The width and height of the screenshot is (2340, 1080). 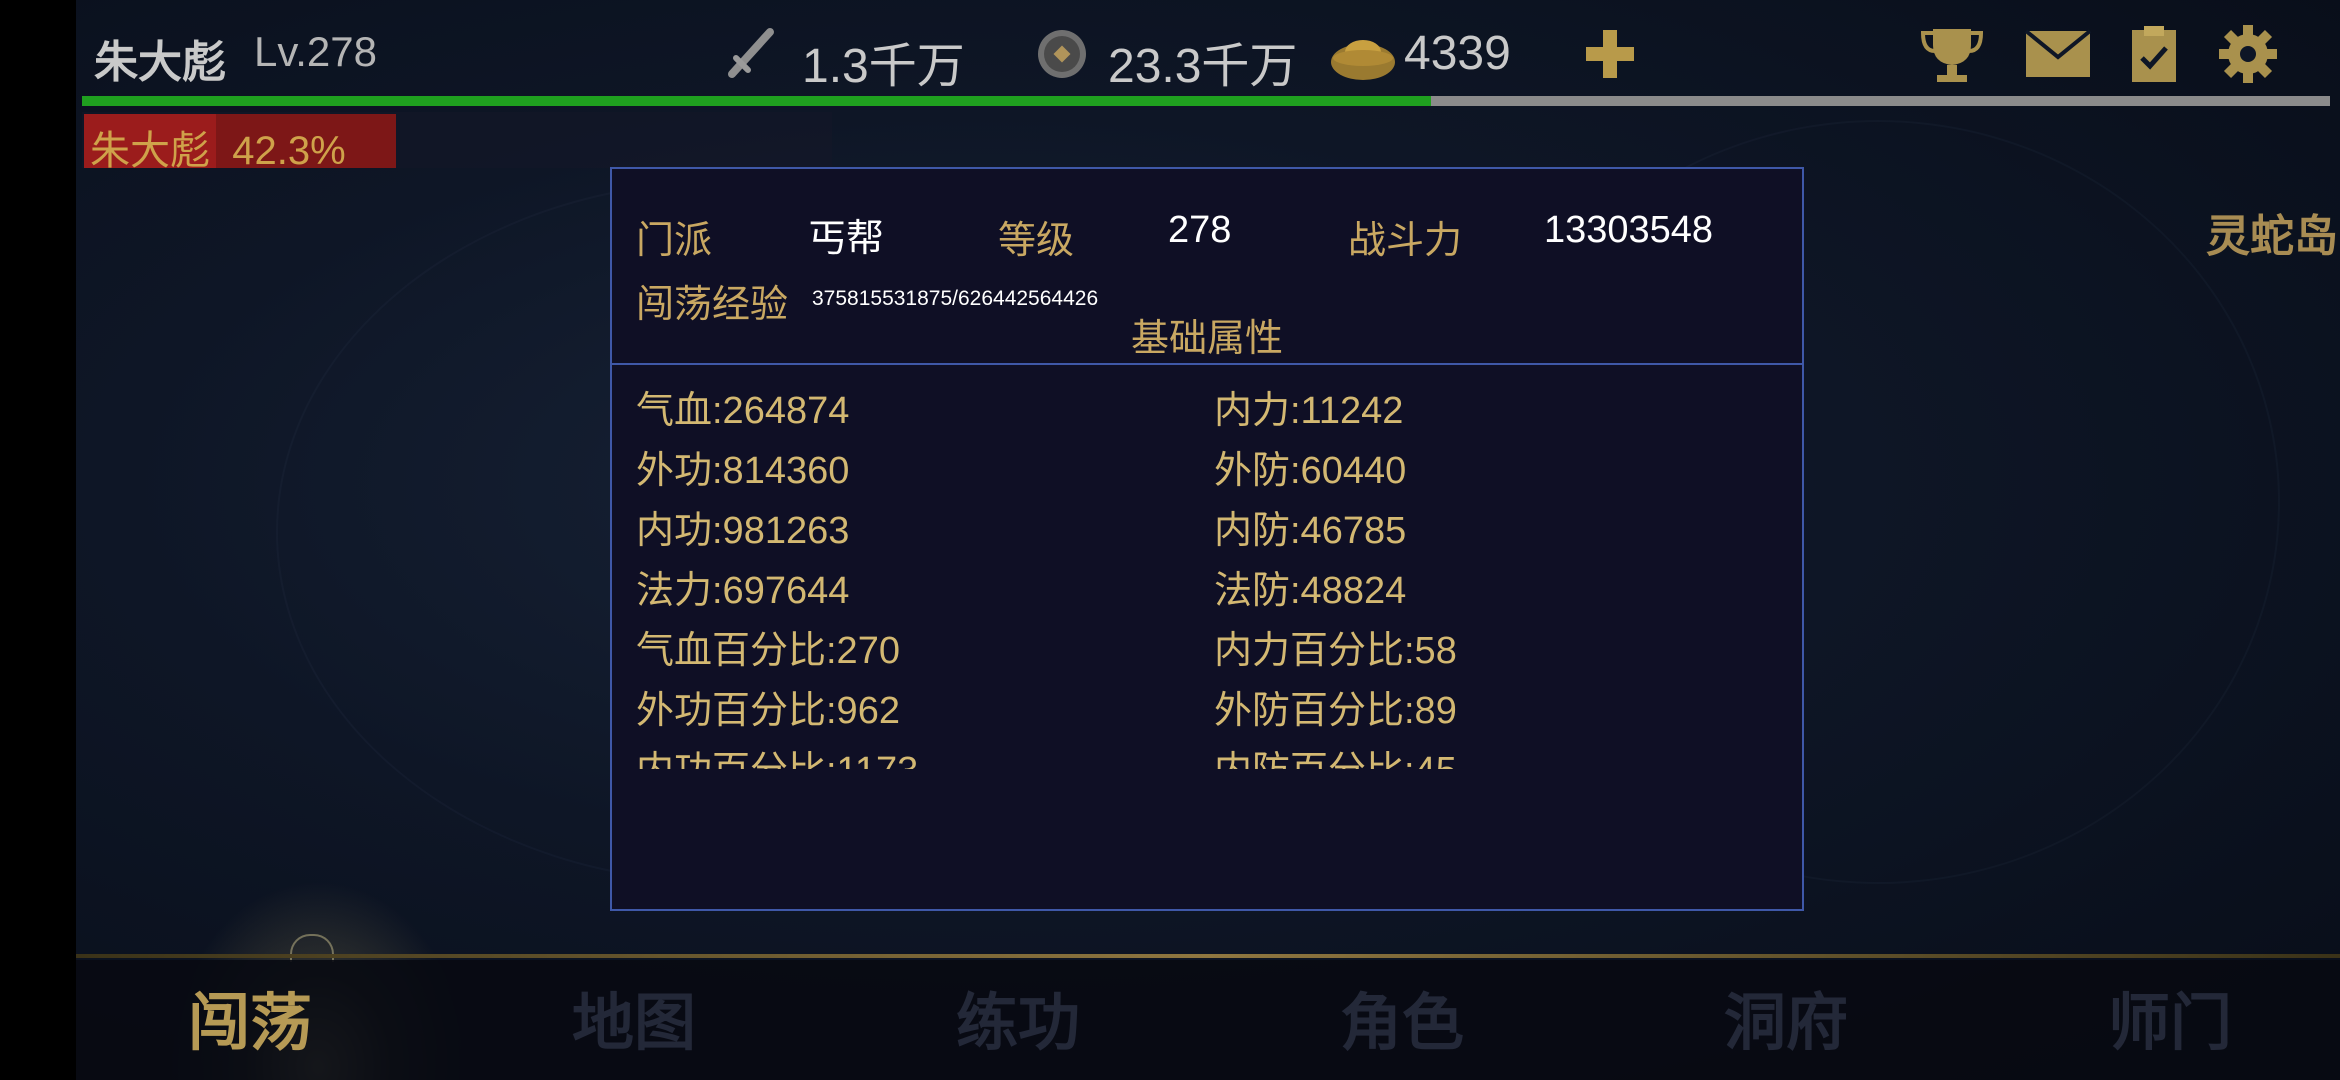 What do you see at coordinates (634, 1017) in the screenshot?
I see `nav-tab-map: 地图` at bounding box center [634, 1017].